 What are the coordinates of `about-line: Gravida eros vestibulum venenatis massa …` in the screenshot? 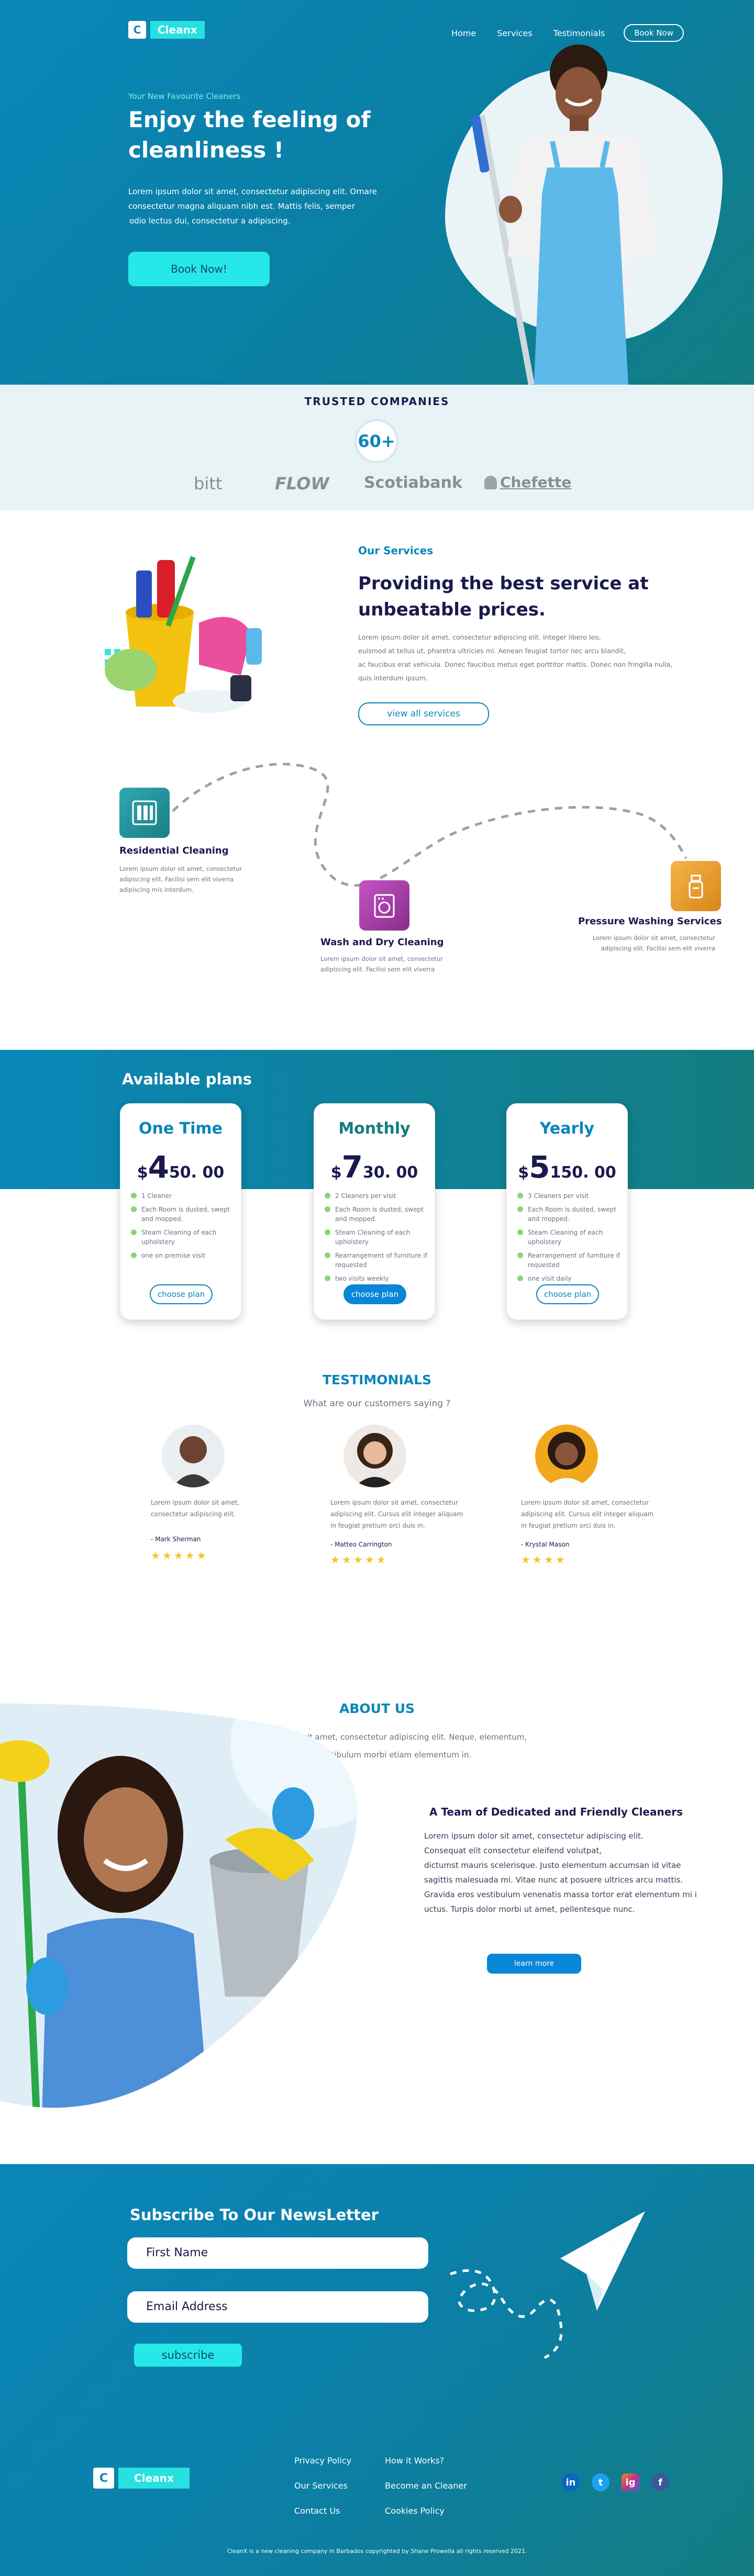 It's located at (560, 1894).